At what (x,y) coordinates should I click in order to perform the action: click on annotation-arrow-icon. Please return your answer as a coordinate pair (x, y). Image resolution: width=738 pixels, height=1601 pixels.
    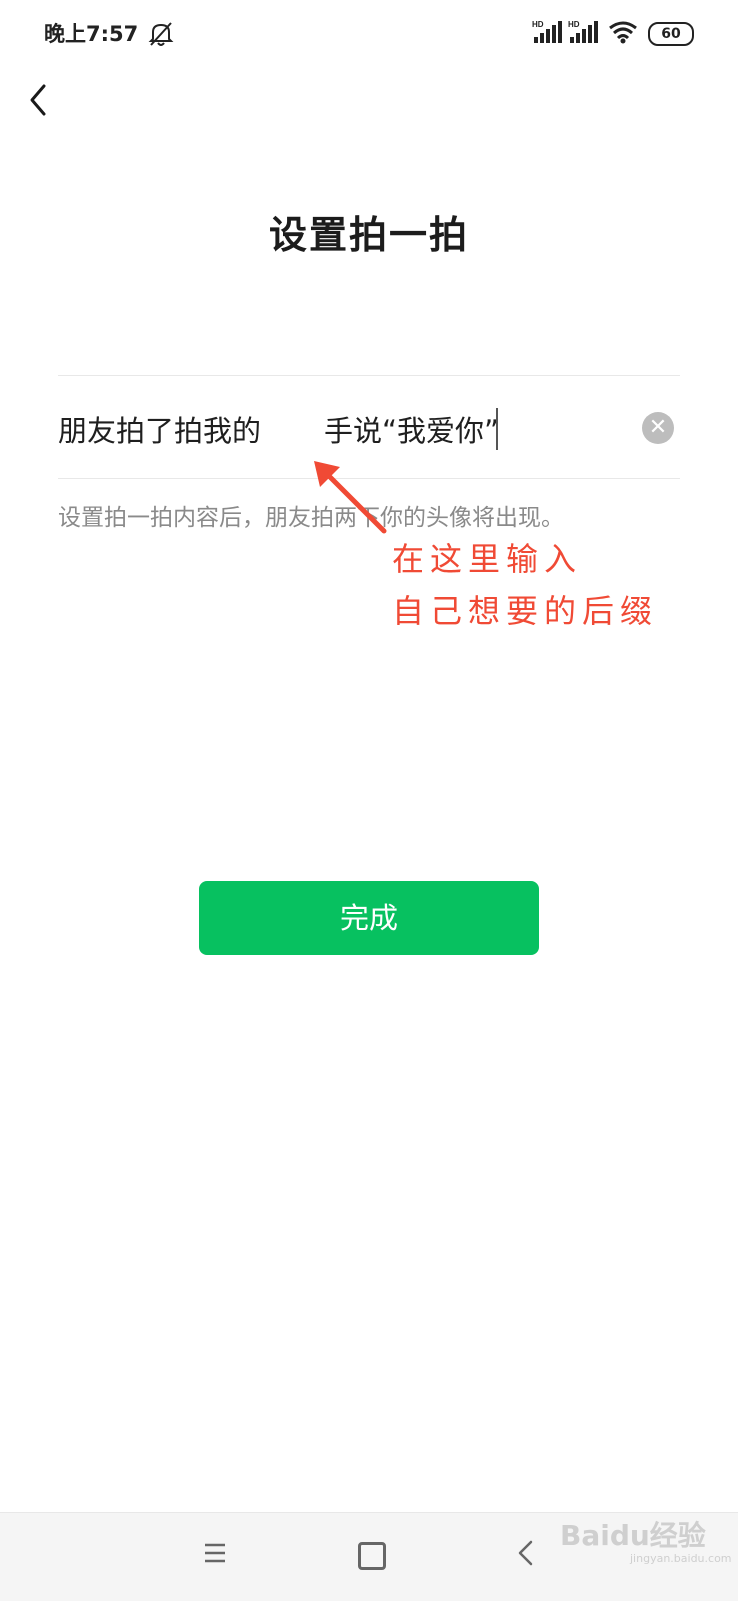
    Looking at the image, I should click on (350, 497).